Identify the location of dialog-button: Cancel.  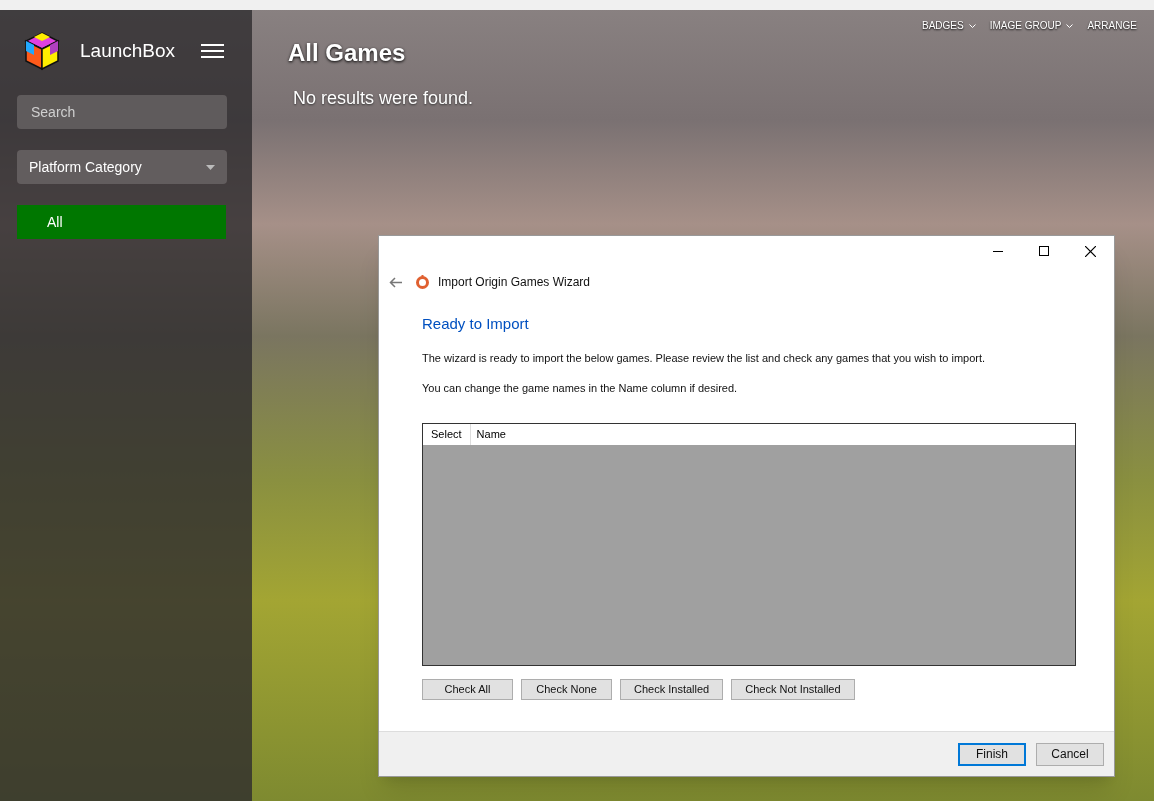
(1070, 754).